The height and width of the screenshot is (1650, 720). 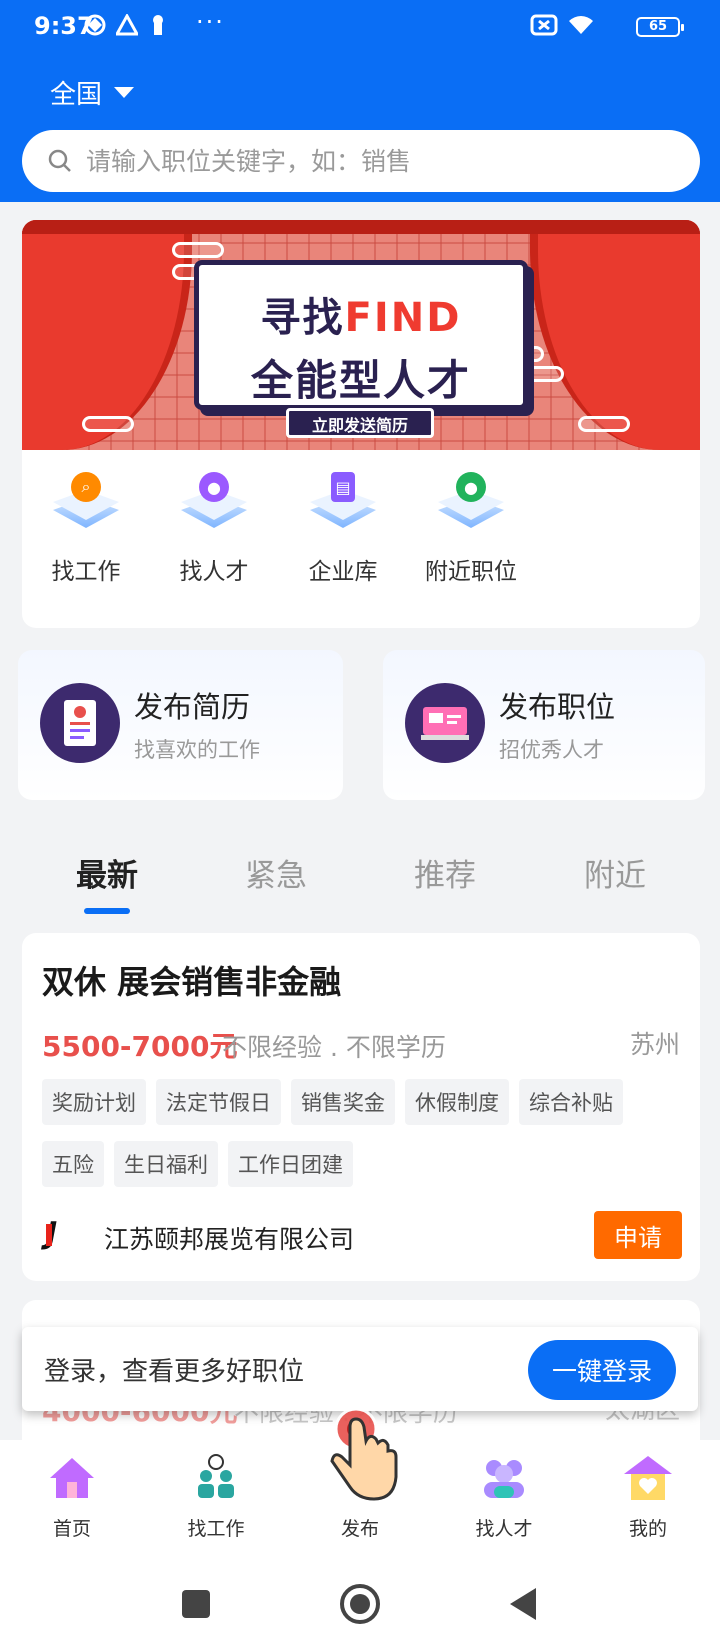 What do you see at coordinates (364, 1454) in the screenshot?
I see `tap-hand-icon` at bounding box center [364, 1454].